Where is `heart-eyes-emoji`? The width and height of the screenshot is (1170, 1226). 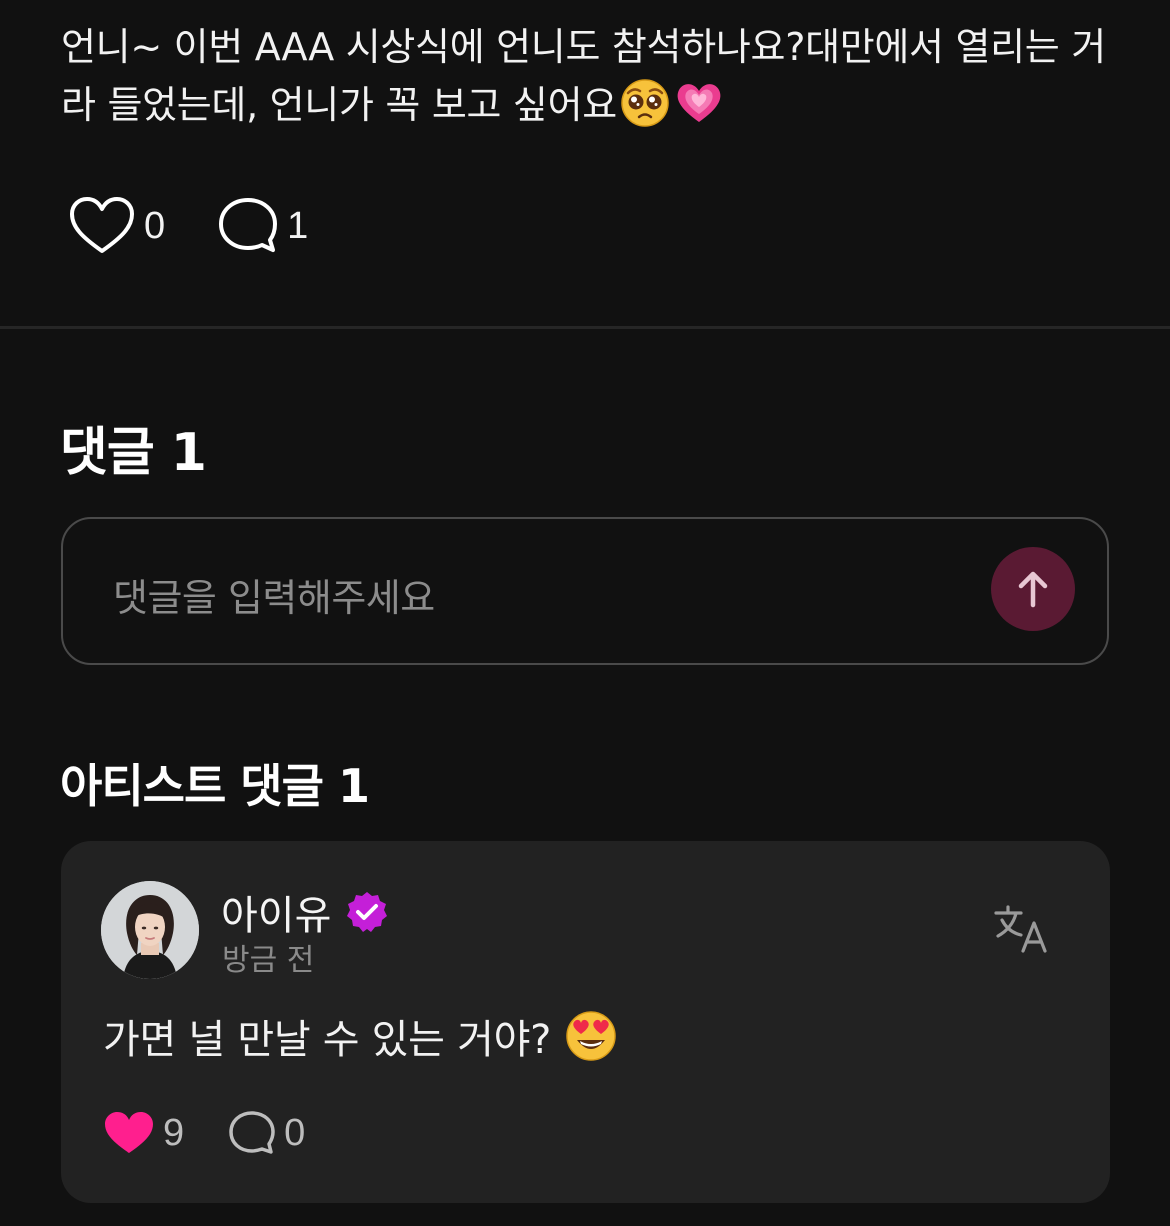
heart-eyes-emoji is located at coordinates (591, 1036).